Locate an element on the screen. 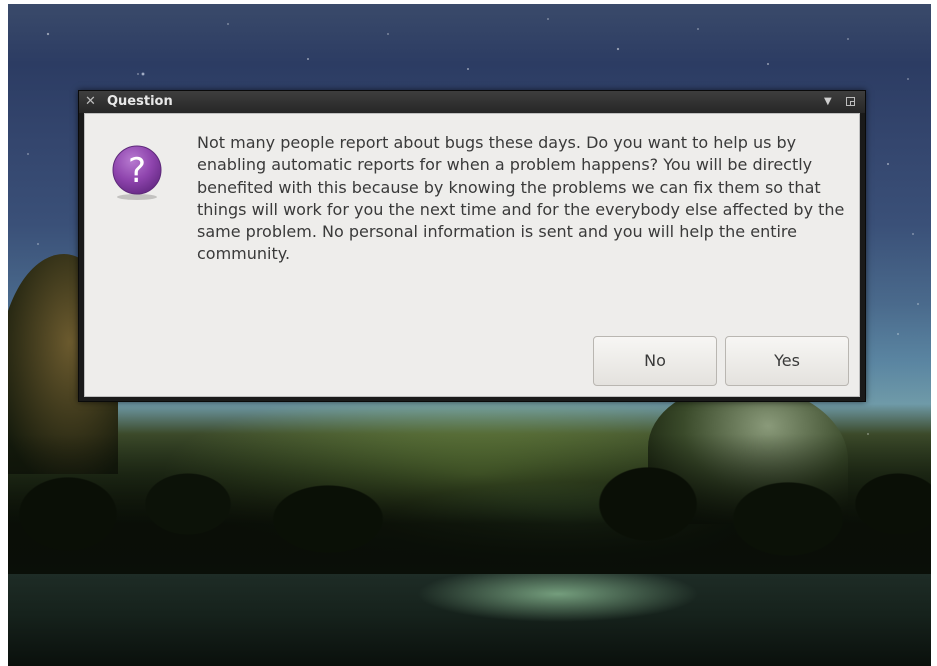 The image size is (937, 666). window-menu-icon: ▼ is located at coordinates (828, 102).